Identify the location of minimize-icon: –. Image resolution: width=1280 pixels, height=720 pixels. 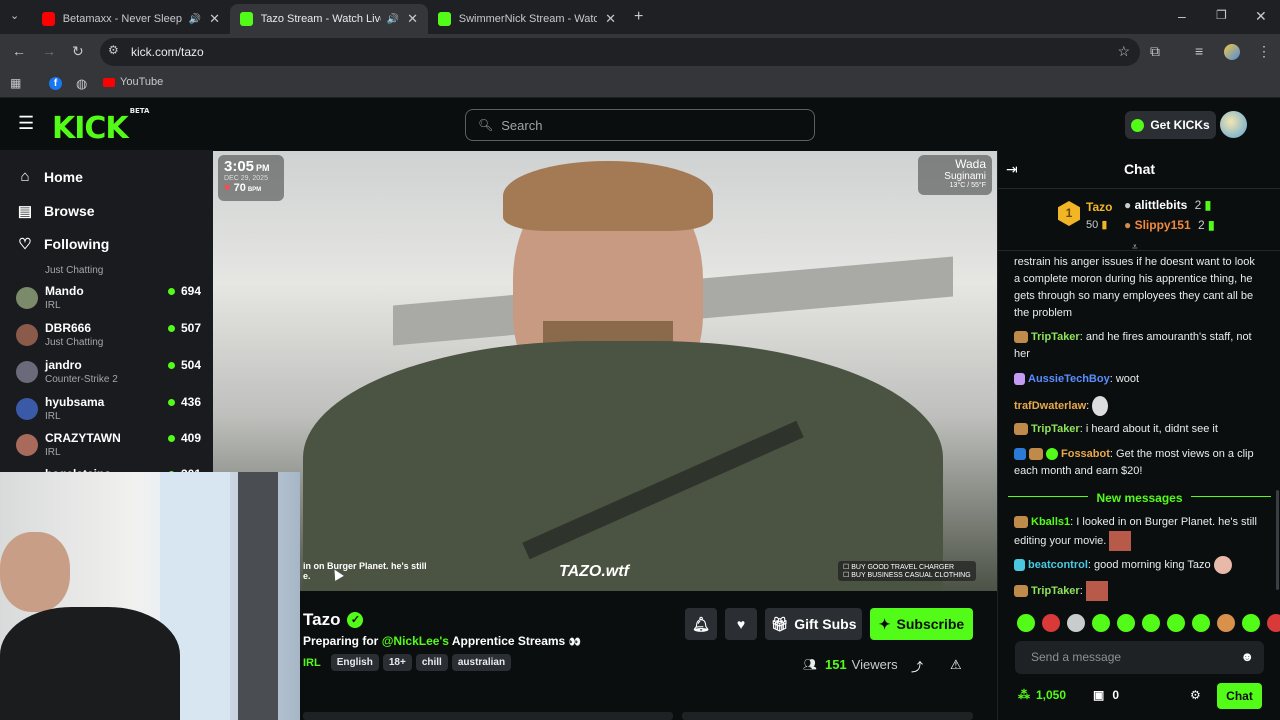
(1182, 16).